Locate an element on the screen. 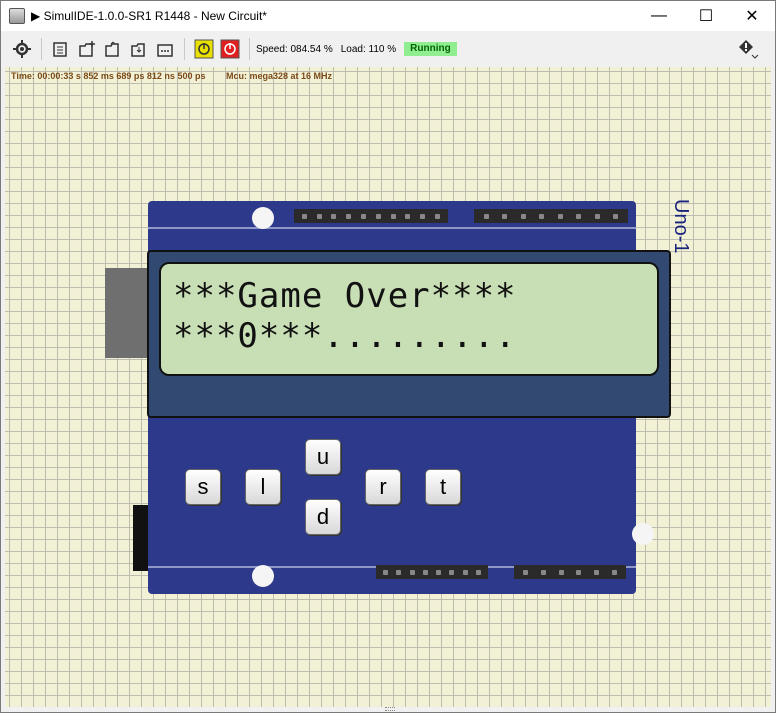 The width and height of the screenshot is (776, 713). power-header is located at coordinates (432, 572).